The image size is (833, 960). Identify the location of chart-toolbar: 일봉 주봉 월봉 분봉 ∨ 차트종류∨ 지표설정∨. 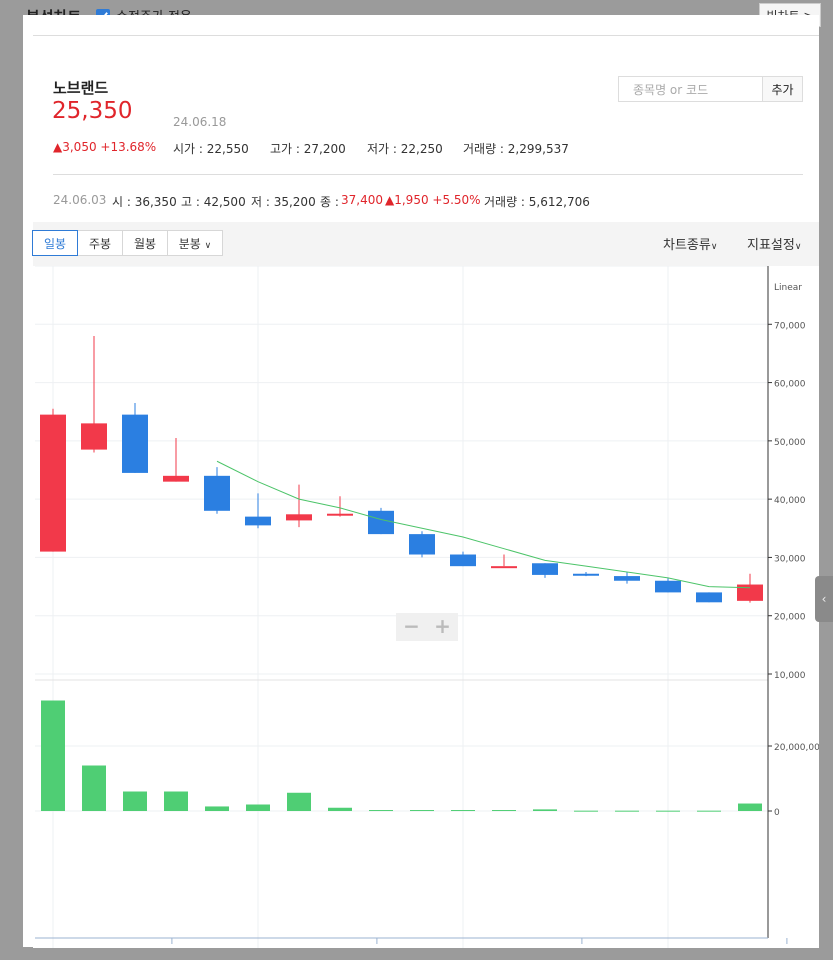
(425, 244).